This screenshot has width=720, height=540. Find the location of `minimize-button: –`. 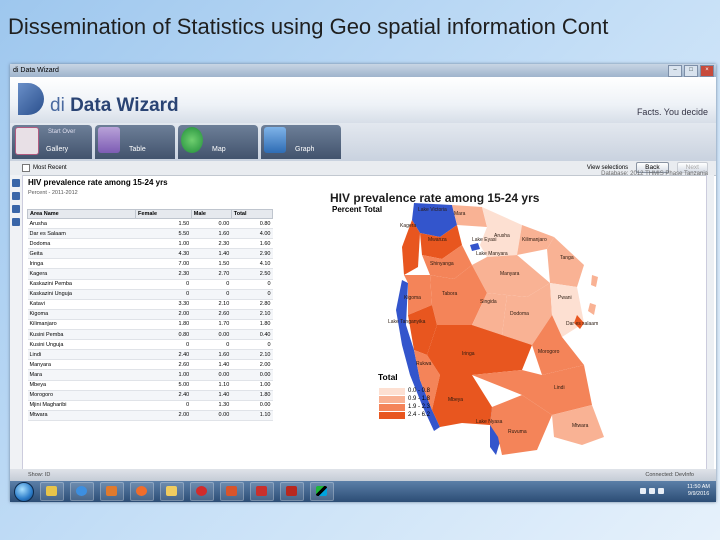

minimize-button: – is located at coordinates (675, 71).